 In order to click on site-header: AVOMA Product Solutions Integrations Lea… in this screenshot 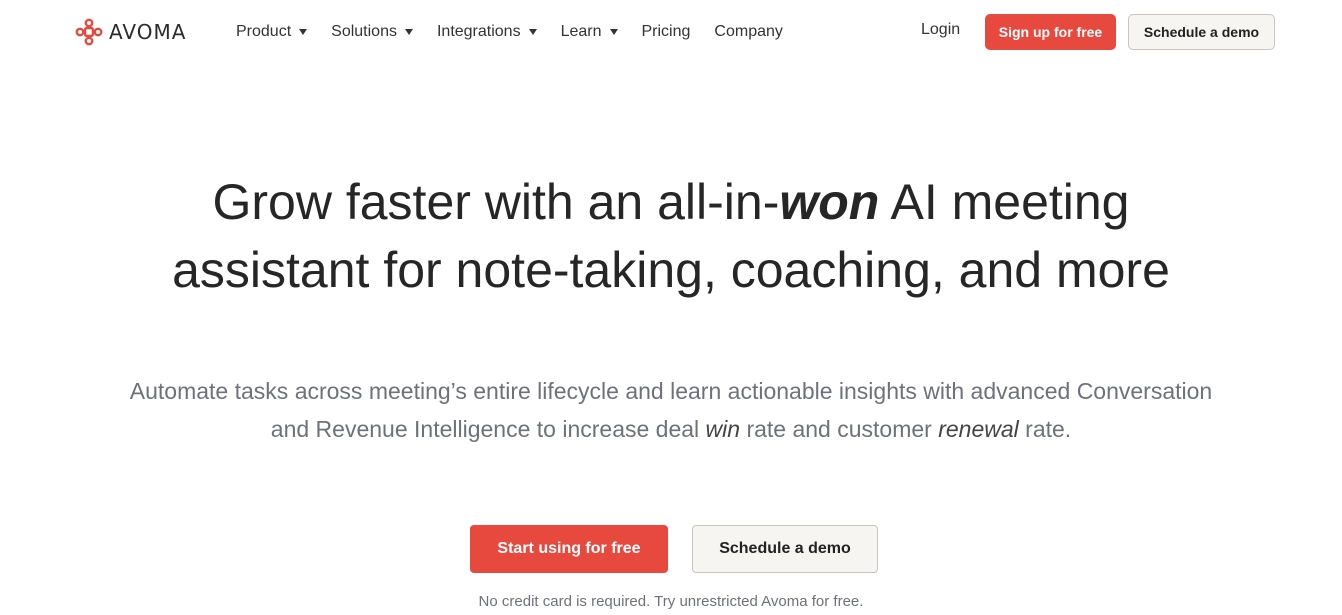, I will do `click(671, 32)`.